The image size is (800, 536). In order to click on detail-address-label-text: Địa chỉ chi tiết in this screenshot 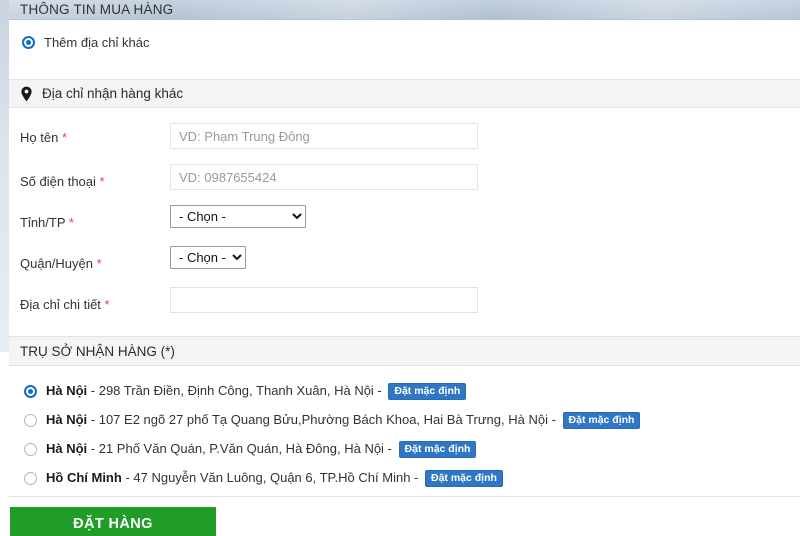, I will do `click(60, 304)`.